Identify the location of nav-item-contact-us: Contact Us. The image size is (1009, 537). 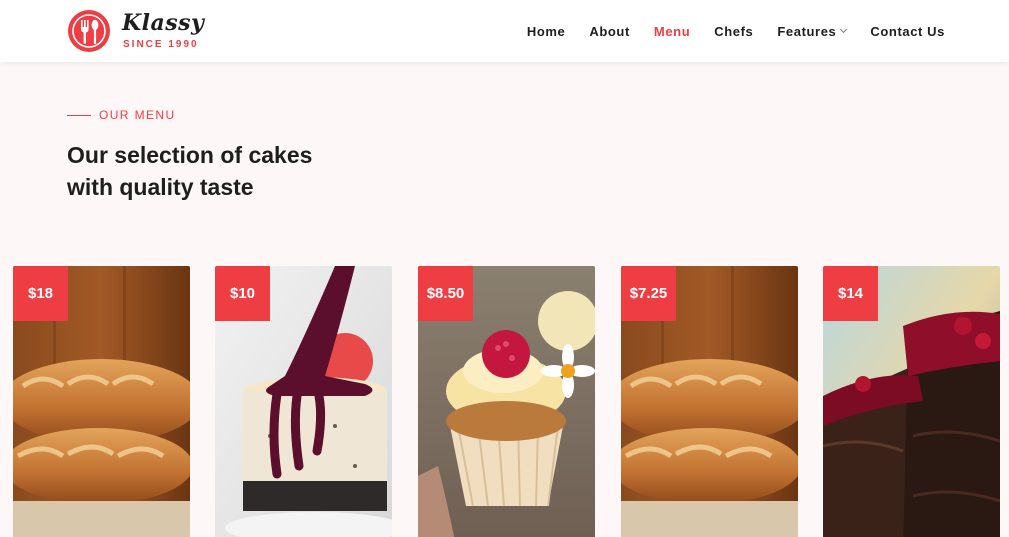
(907, 31).